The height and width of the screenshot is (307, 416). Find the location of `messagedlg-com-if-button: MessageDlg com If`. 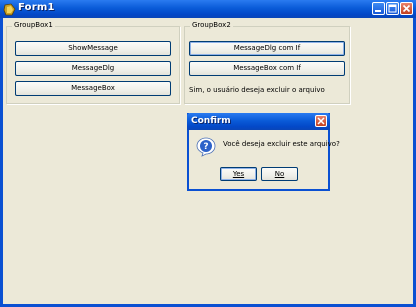

messagedlg-com-if-button: MessageDlg com If is located at coordinates (267, 48).